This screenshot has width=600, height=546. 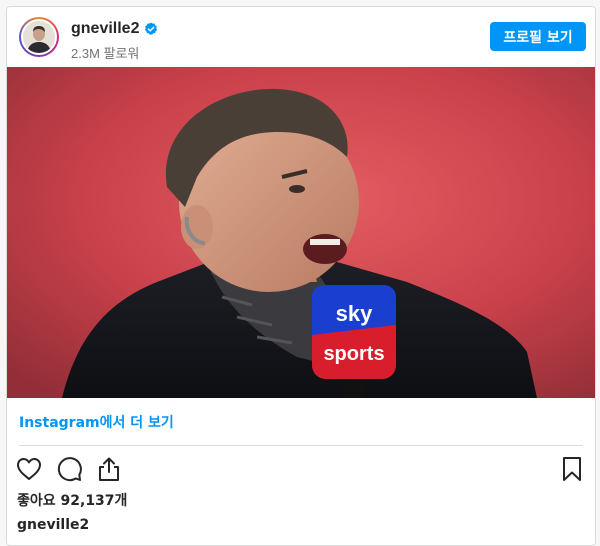 What do you see at coordinates (114, 41) in the screenshot?
I see `user-info: gneville2 2.3M 팔로워` at bounding box center [114, 41].